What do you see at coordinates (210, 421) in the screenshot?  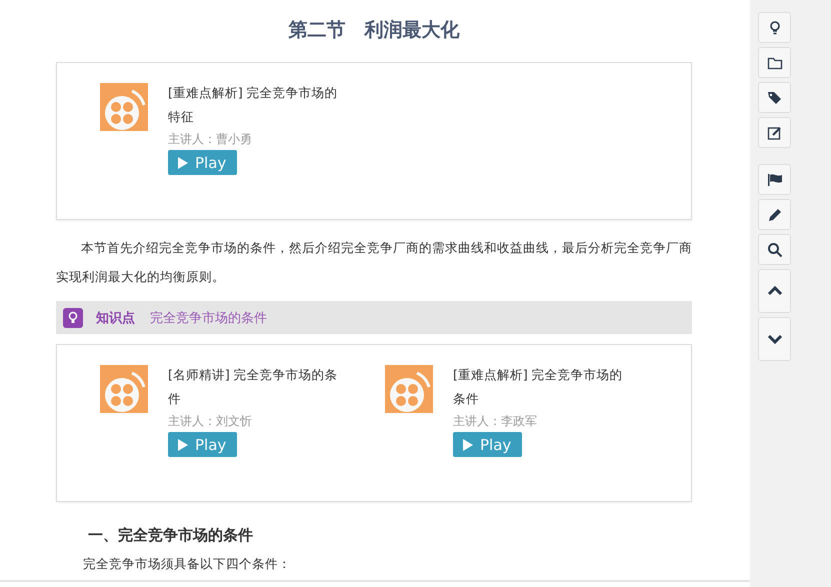 I see `speaker-label: 主讲人：刘文忻` at bounding box center [210, 421].